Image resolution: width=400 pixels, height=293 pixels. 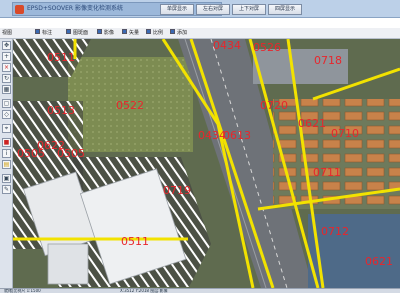 What do you see at coordinates (71, 153) in the screenshot?
I see `parcel-label: 0505` at bounding box center [71, 153].